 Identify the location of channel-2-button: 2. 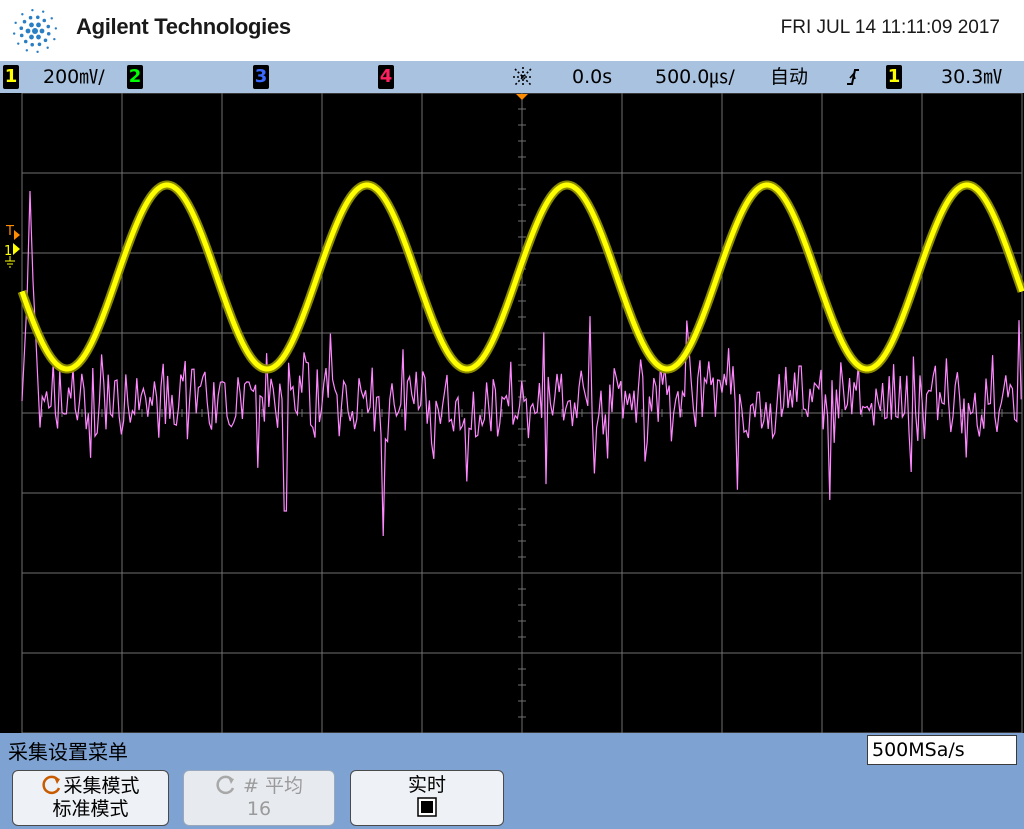
(135, 77).